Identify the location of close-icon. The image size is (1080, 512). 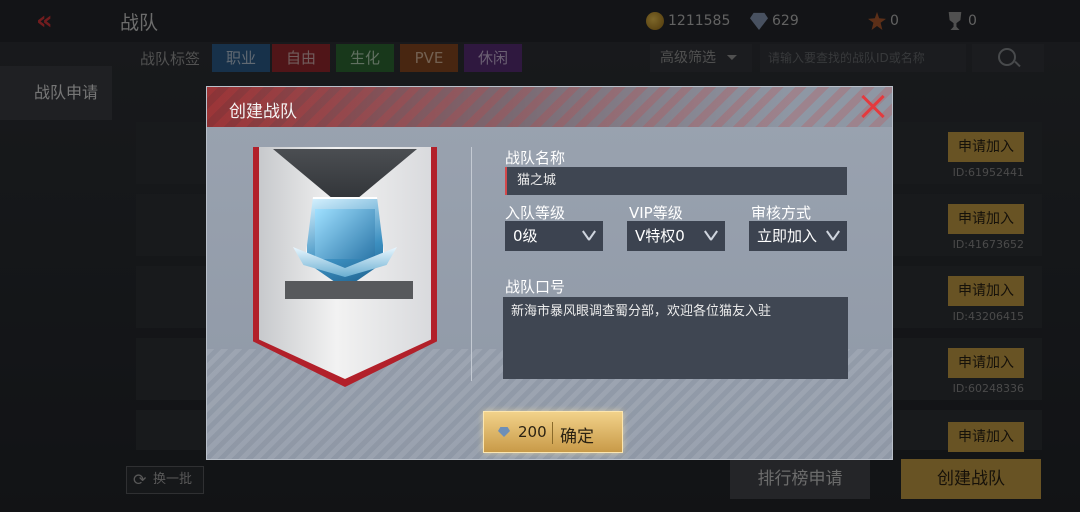
(873, 106).